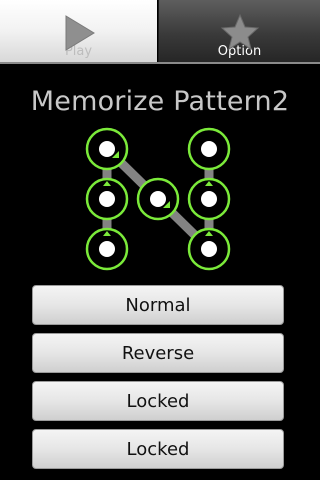  What do you see at coordinates (160, 101) in the screenshot?
I see `page-title: Memorize Pattern2` at bounding box center [160, 101].